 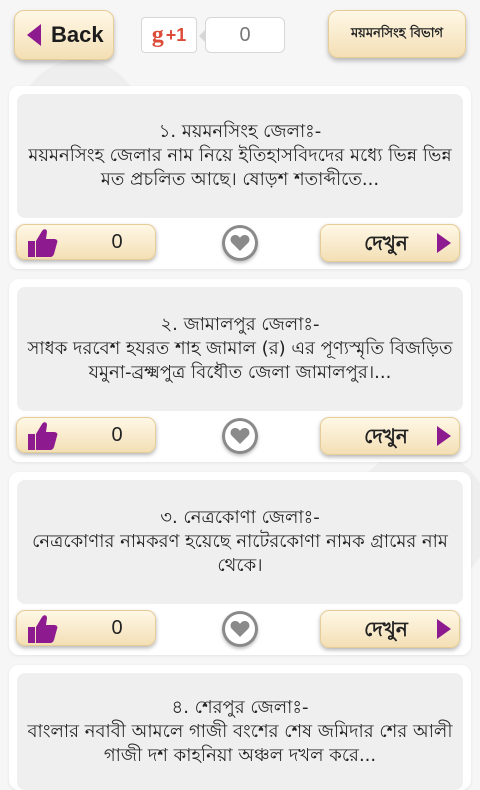 What do you see at coordinates (240, 517) in the screenshot?
I see `card-title: ৩. নেত্রকোণা জেলাঃ-` at bounding box center [240, 517].